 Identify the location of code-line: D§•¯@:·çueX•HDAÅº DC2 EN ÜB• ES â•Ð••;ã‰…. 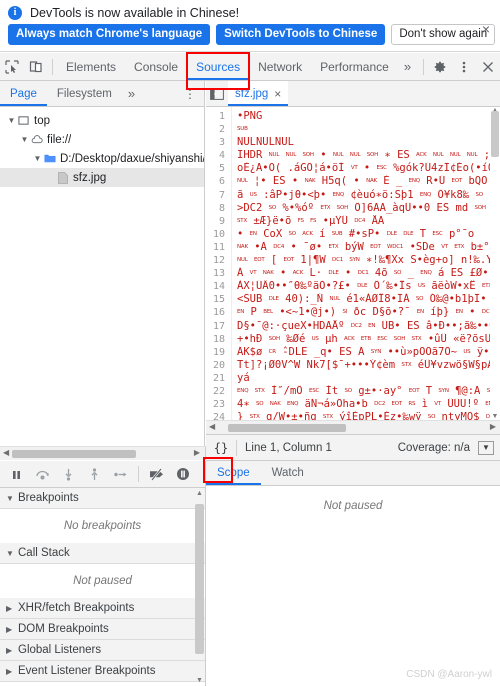
(368, 325).